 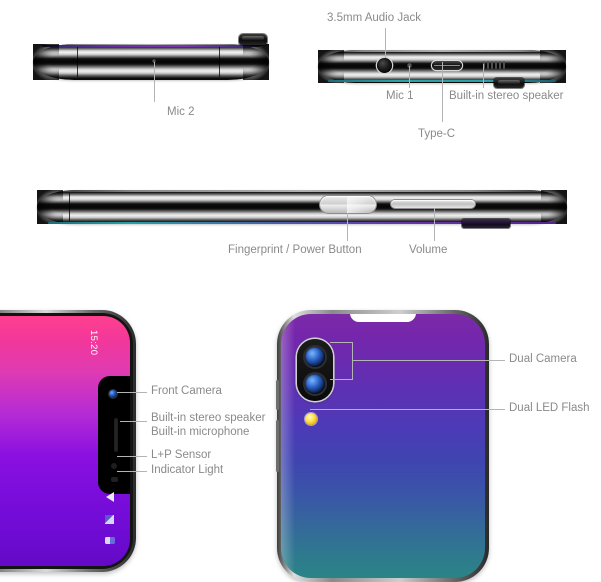 I want to click on callout-label-volume: Volume, so click(x=428, y=250).